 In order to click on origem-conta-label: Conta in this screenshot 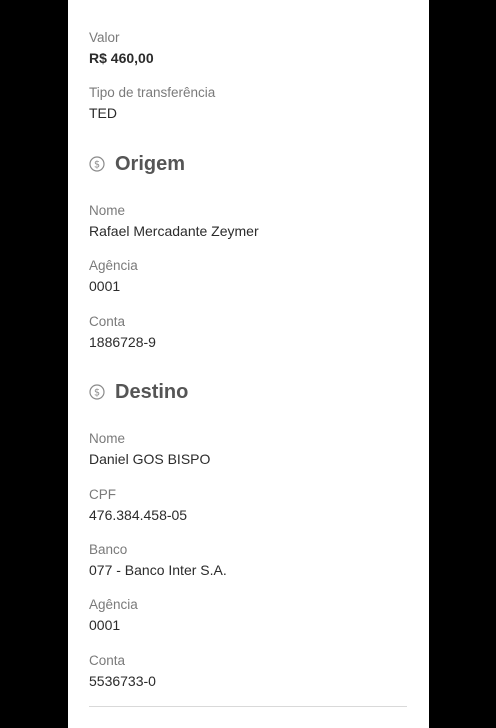, I will do `click(107, 321)`.